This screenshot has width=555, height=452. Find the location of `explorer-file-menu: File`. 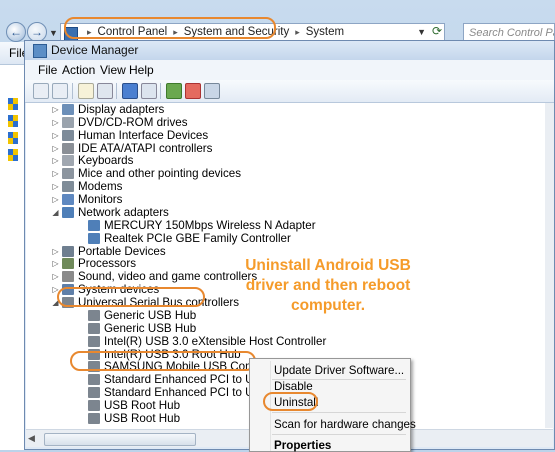

explorer-file-menu: File is located at coordinates (14, 53).